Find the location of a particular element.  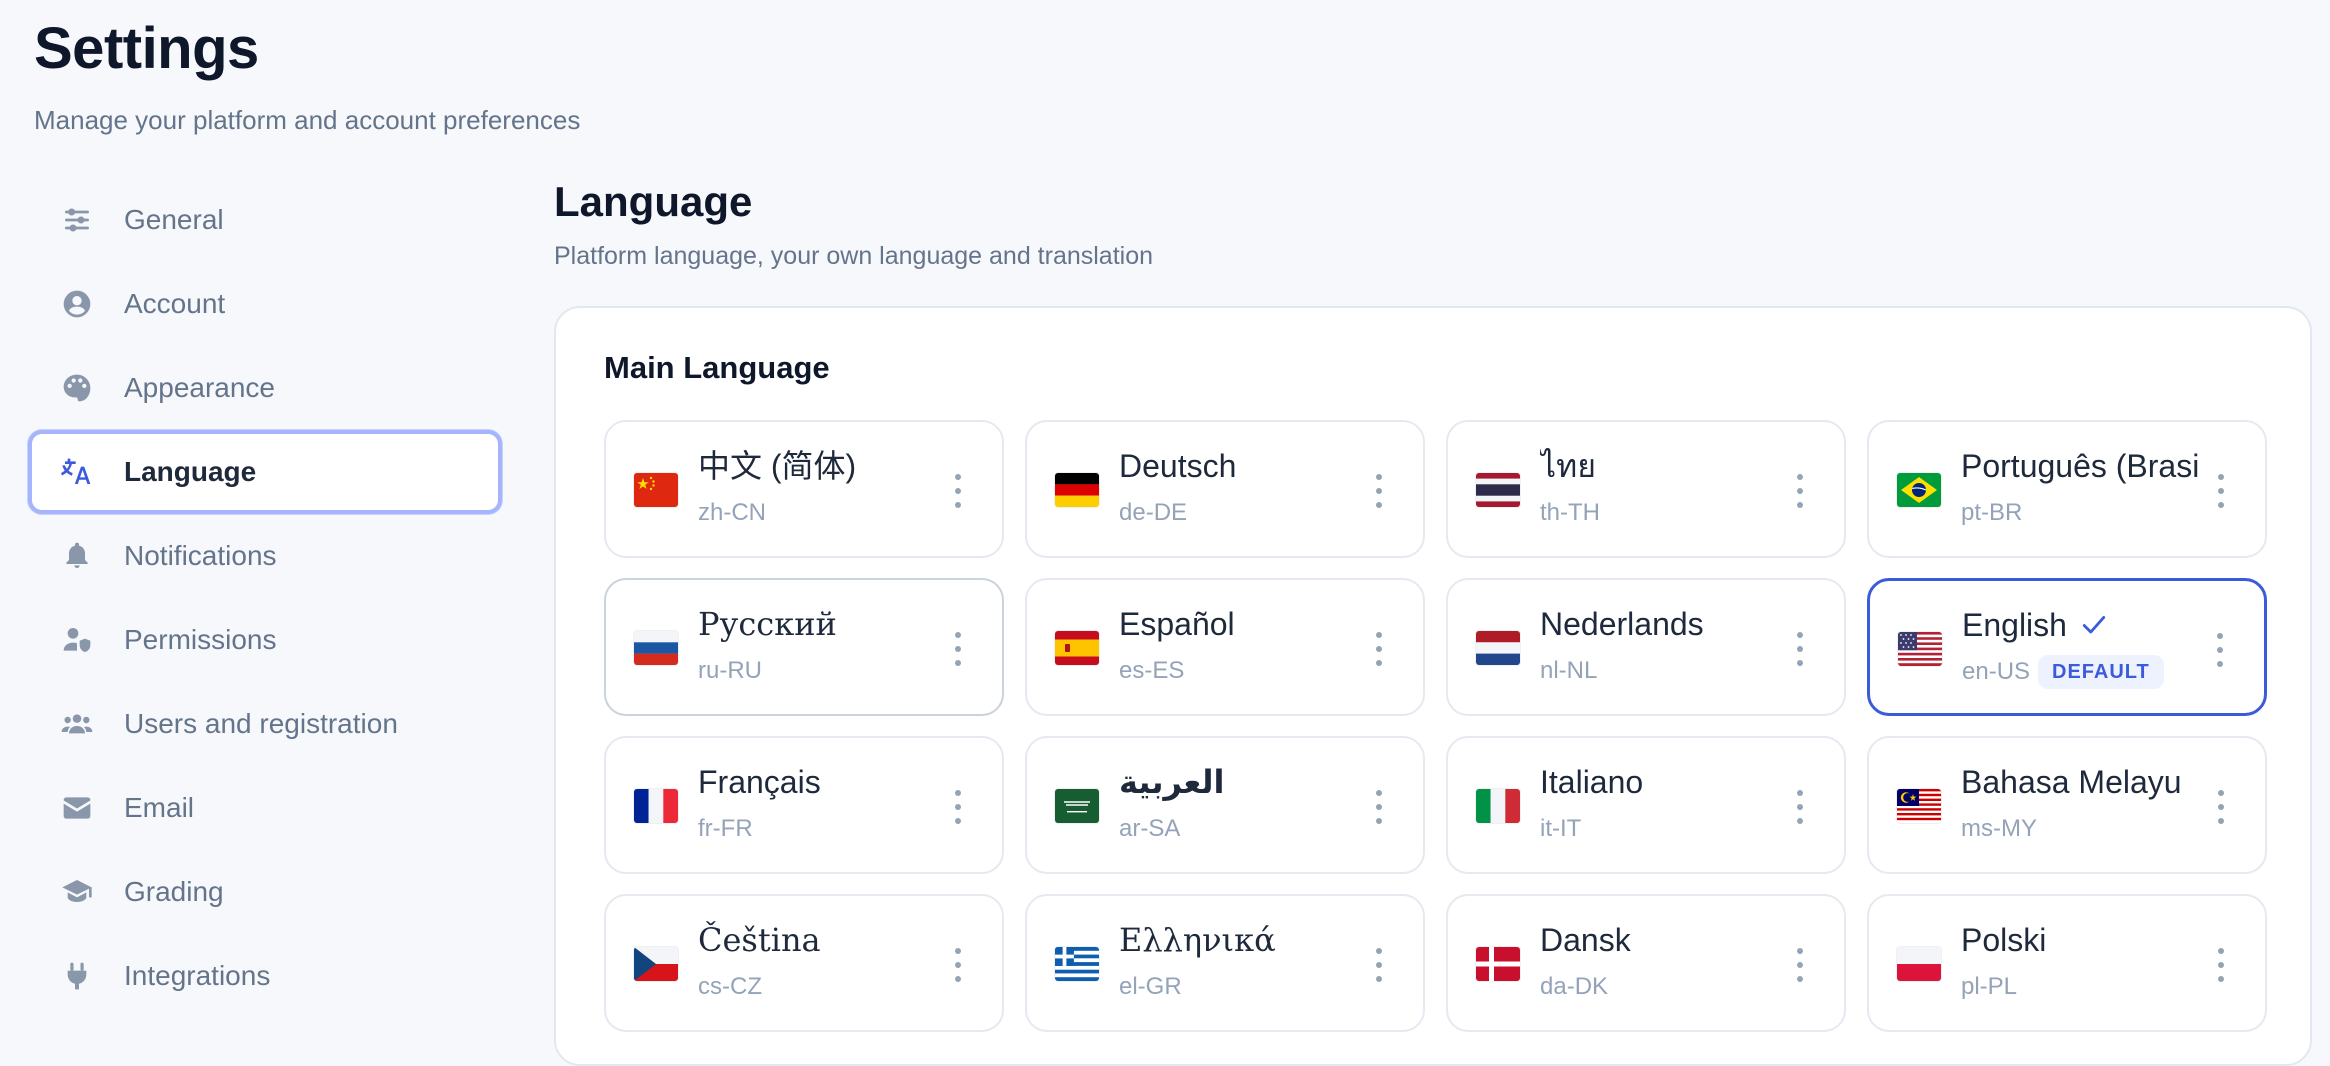

user-shield-icon is located at coordinates (77, 640).